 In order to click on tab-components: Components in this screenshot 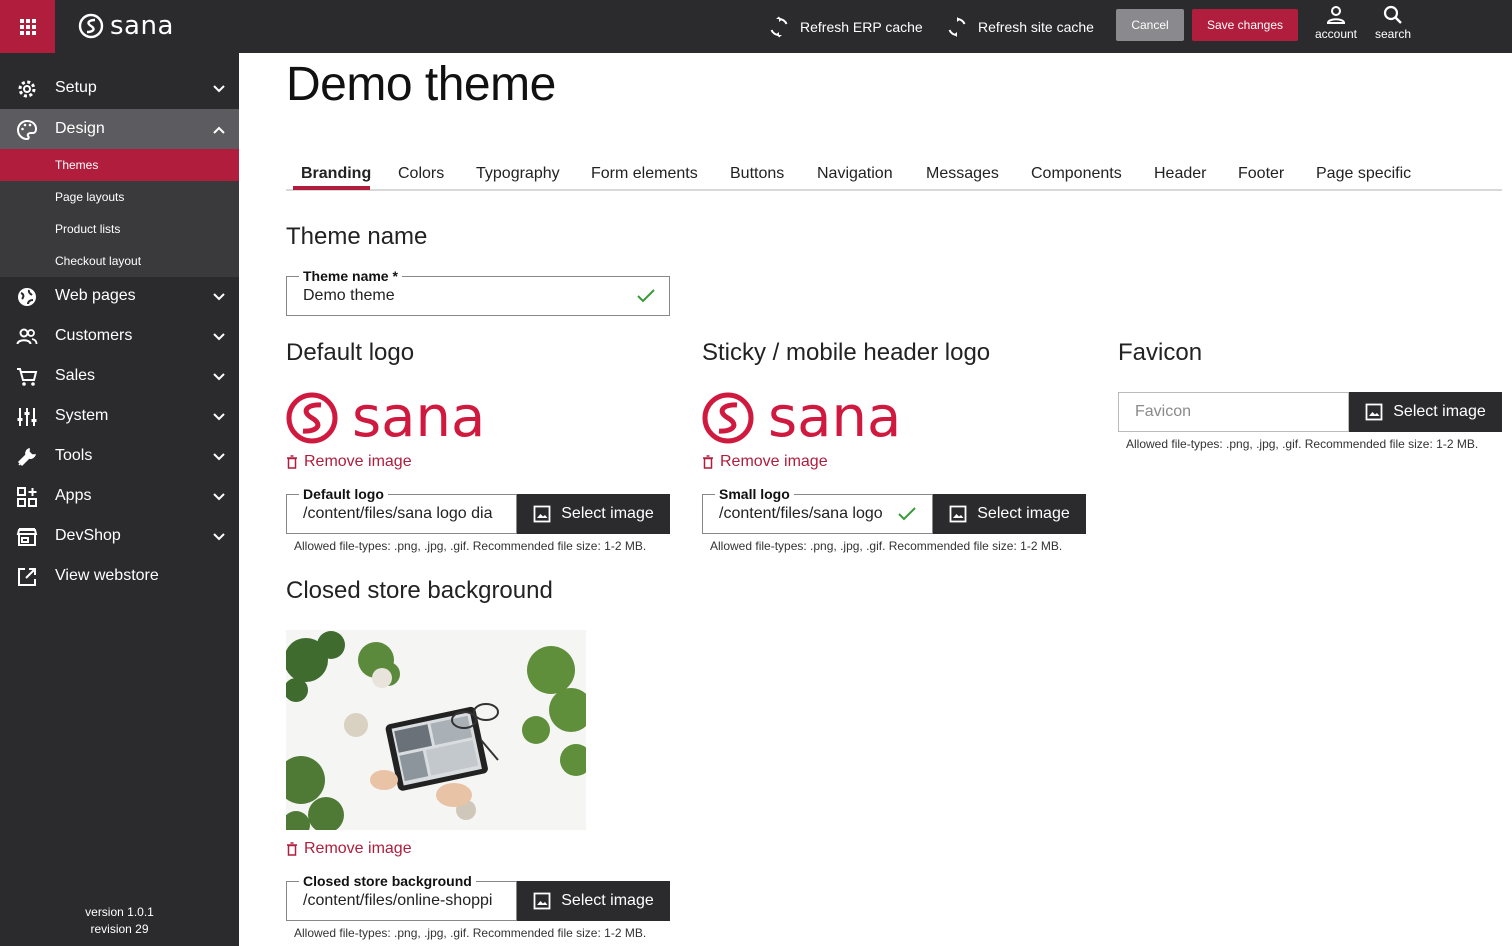, I will do `click(1076, 174)`.